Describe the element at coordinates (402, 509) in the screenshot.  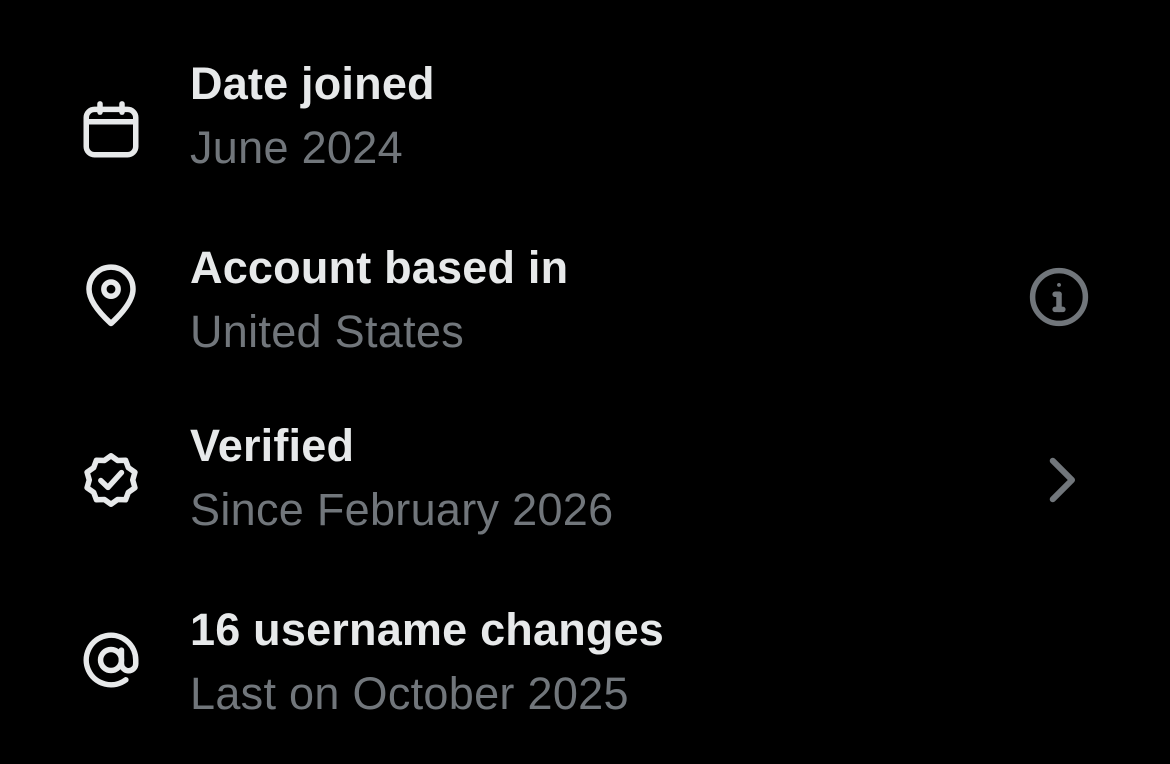
I see `row-subtitle: Since February 2026` at that location.